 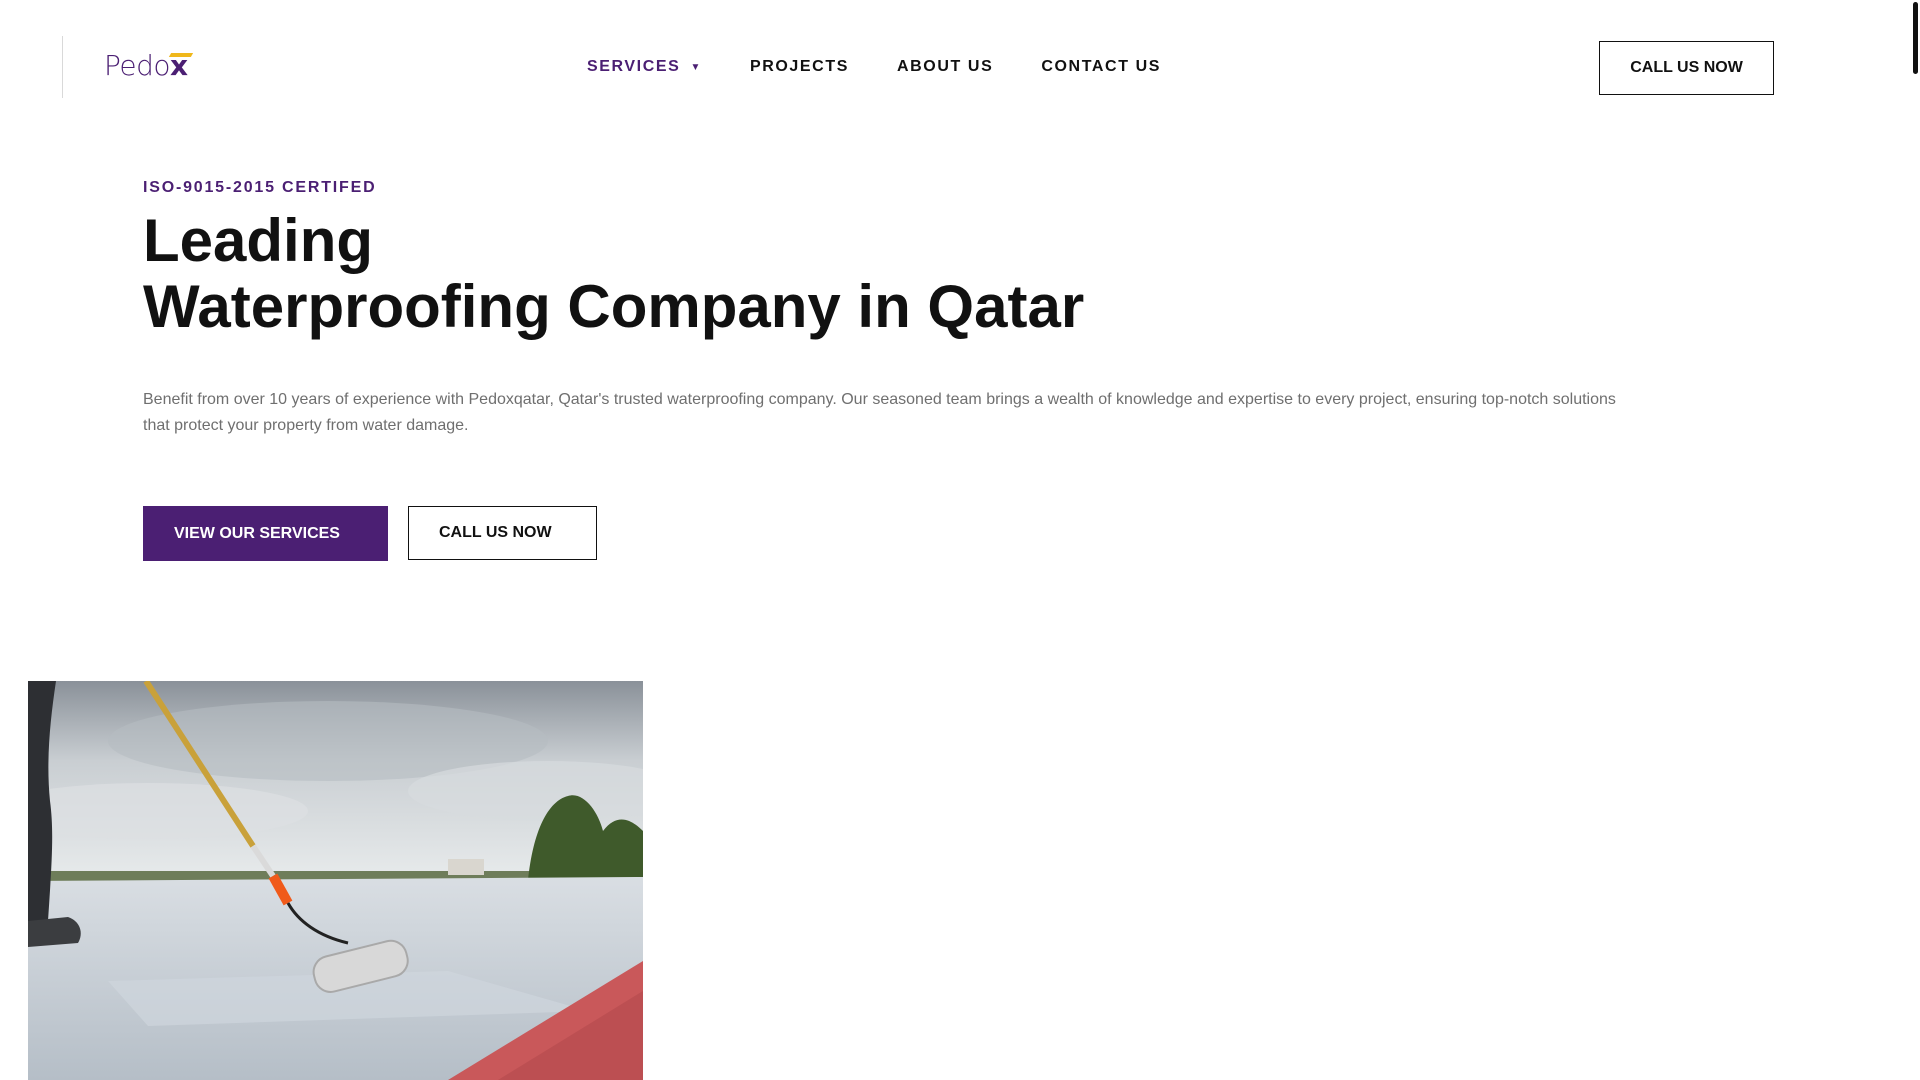 What do you see at coordinates (1686, 68) in the screenshot?
I see `header-call-button: CALL US NOW` at bounding box center [1686, 68].